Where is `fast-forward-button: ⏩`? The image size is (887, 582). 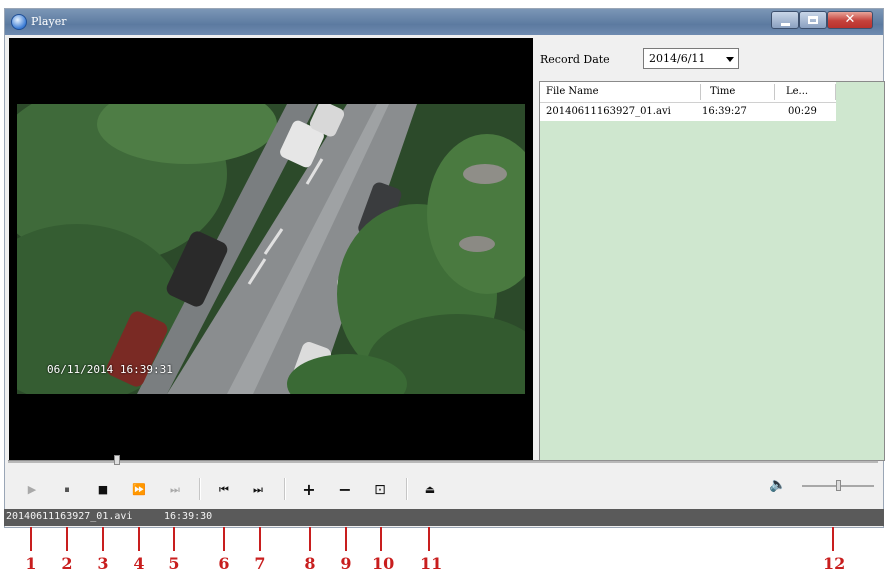 fast-forward-button: ⏩ is located at coordinates (139, 490).